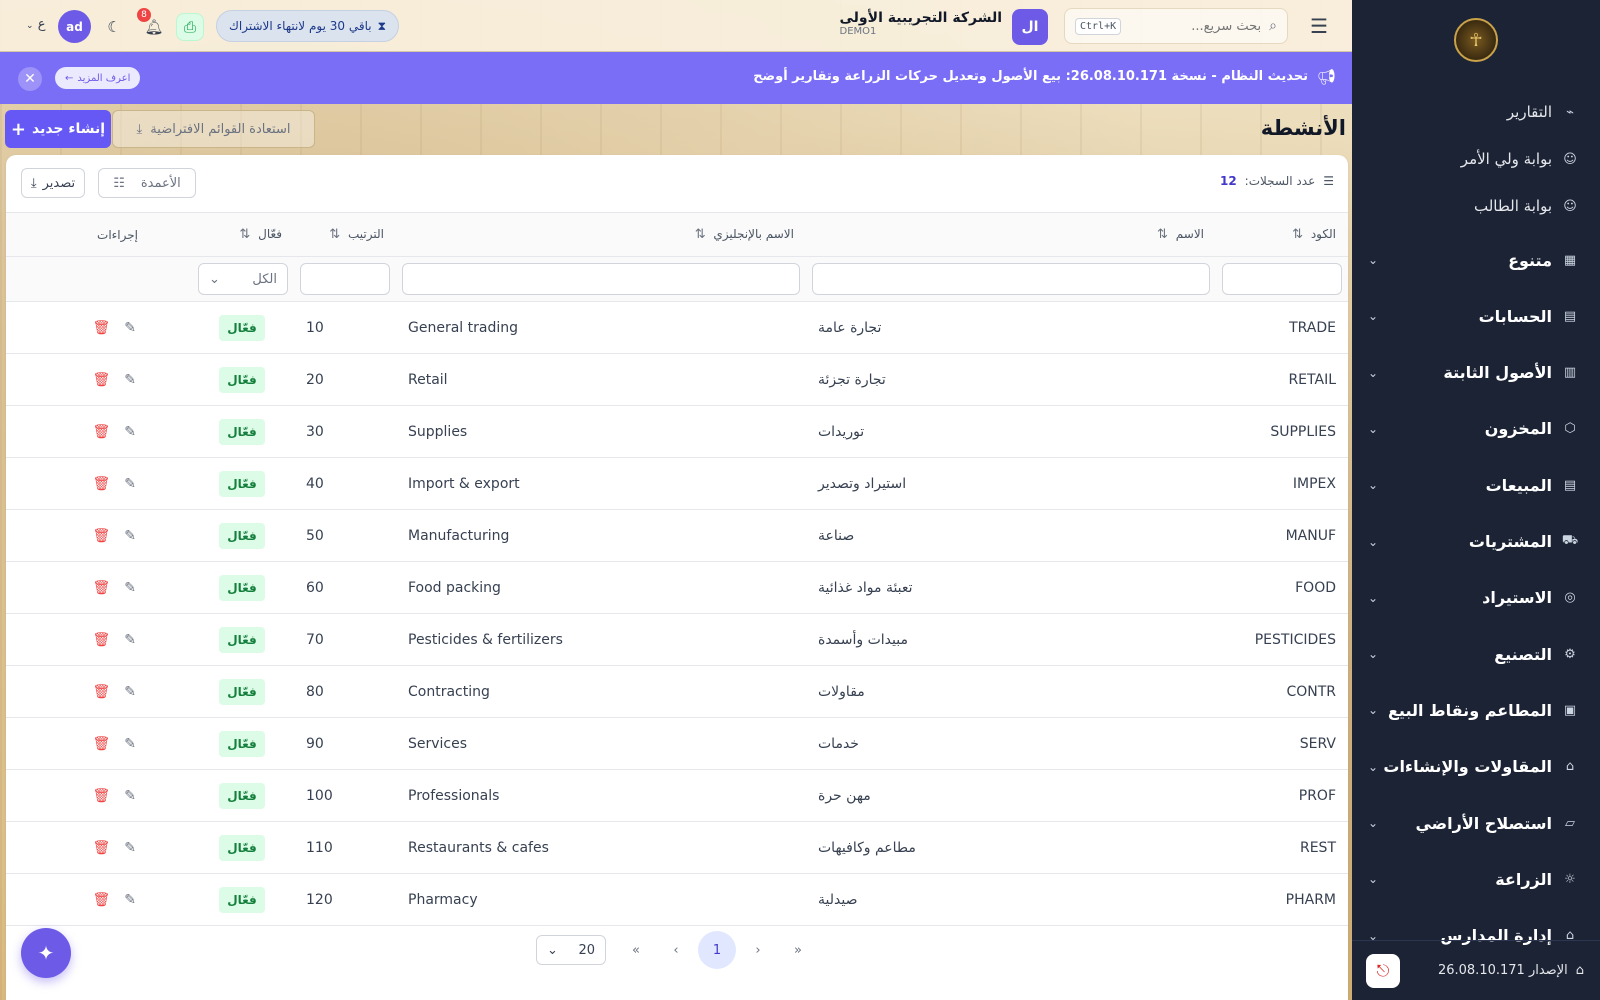 The width and height of the screenshot is (1600, 1000). What do you see at coordinates (1476, 40) in the screenshot?
I see `company-logo: ☥` at bounding box center [1476, 40].